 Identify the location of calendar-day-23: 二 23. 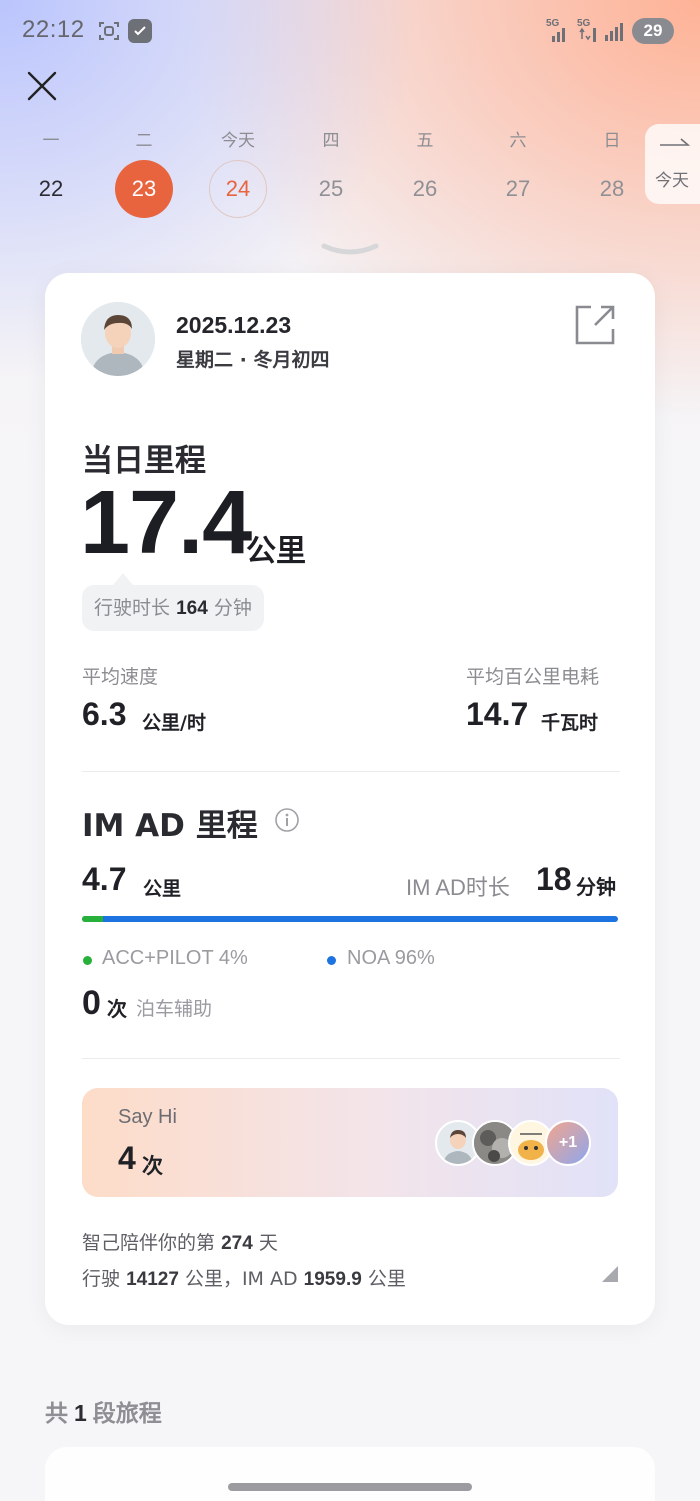
(144, 173).